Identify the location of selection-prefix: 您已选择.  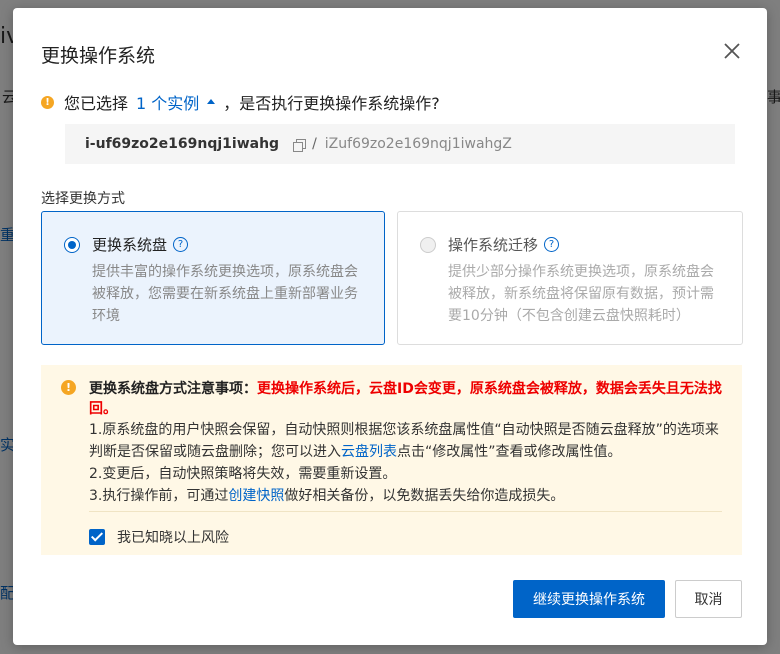
(96, 103).